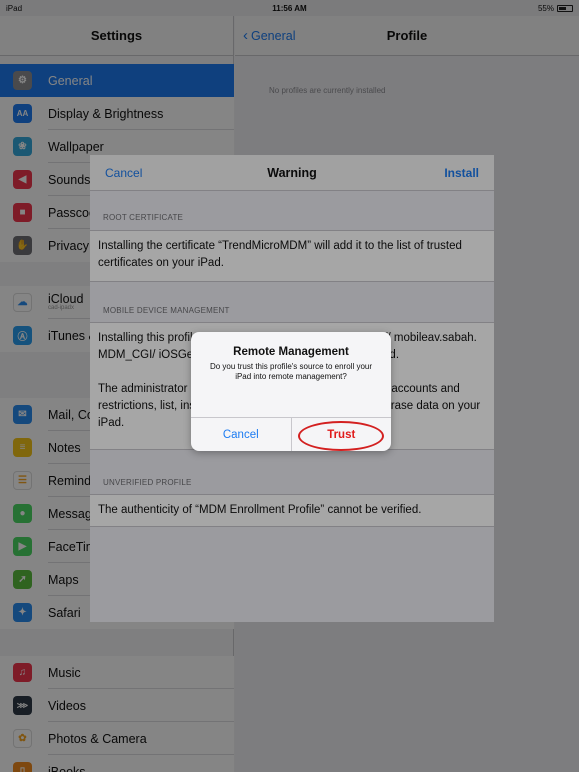  I want to click on alert-title: Remote Management, so click(291, 352).